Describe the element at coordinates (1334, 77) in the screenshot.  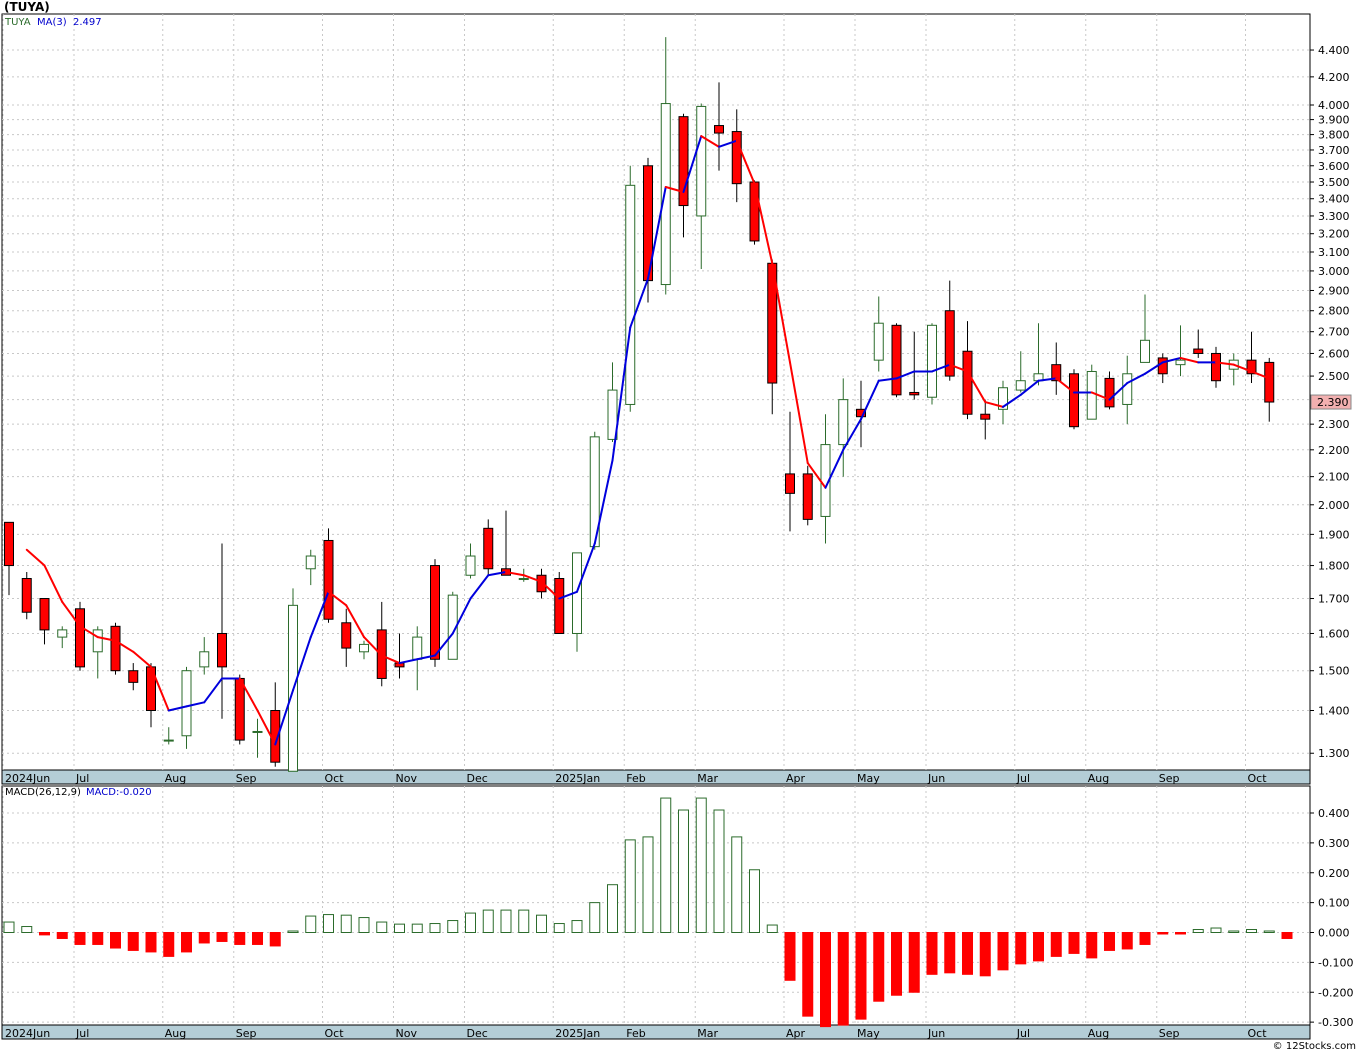
I see `price-y-tick-label: 4.200` at that location.